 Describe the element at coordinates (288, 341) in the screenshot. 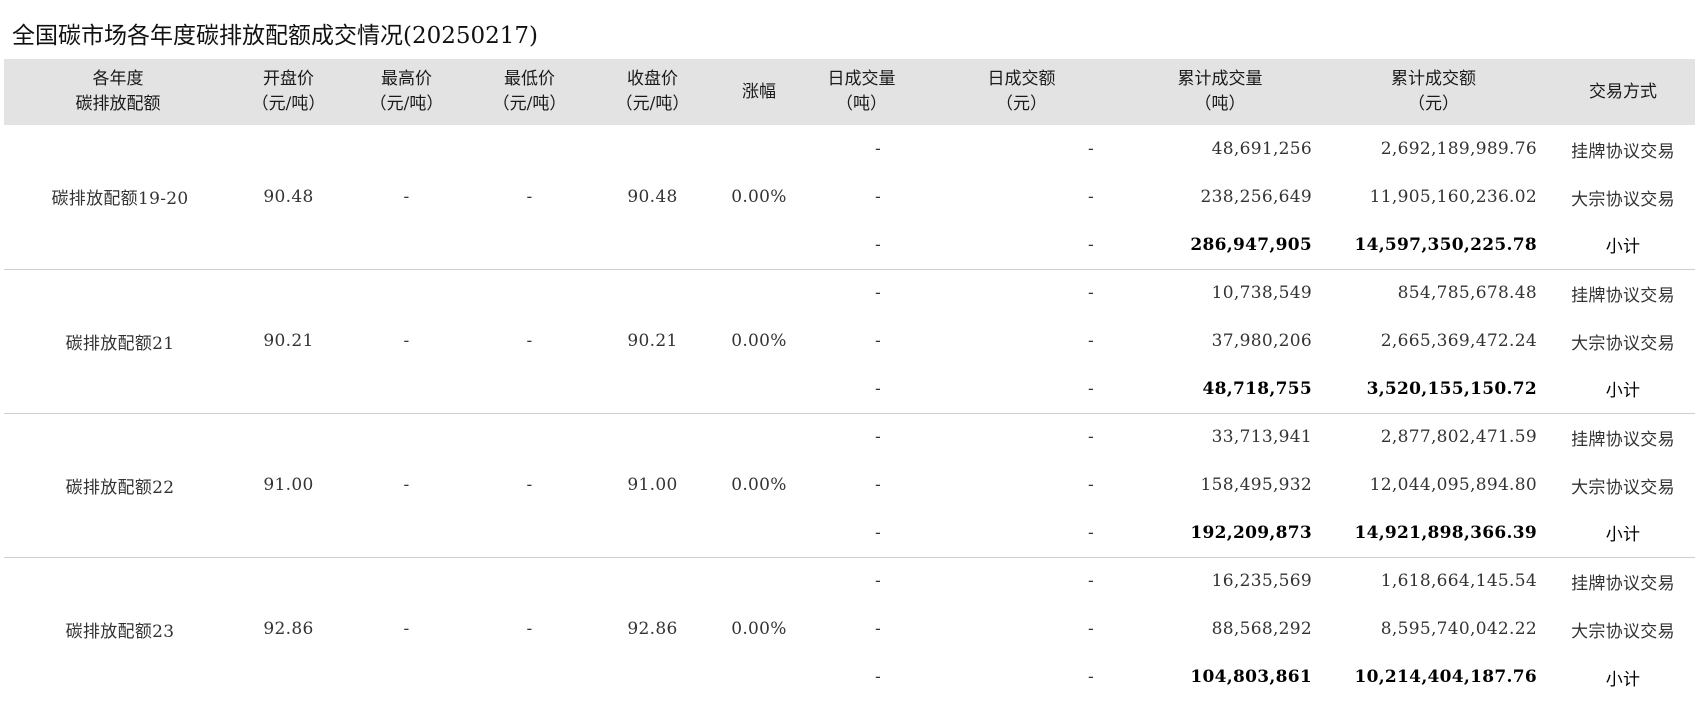

I see `open-price-cell: 90.21` at that location.